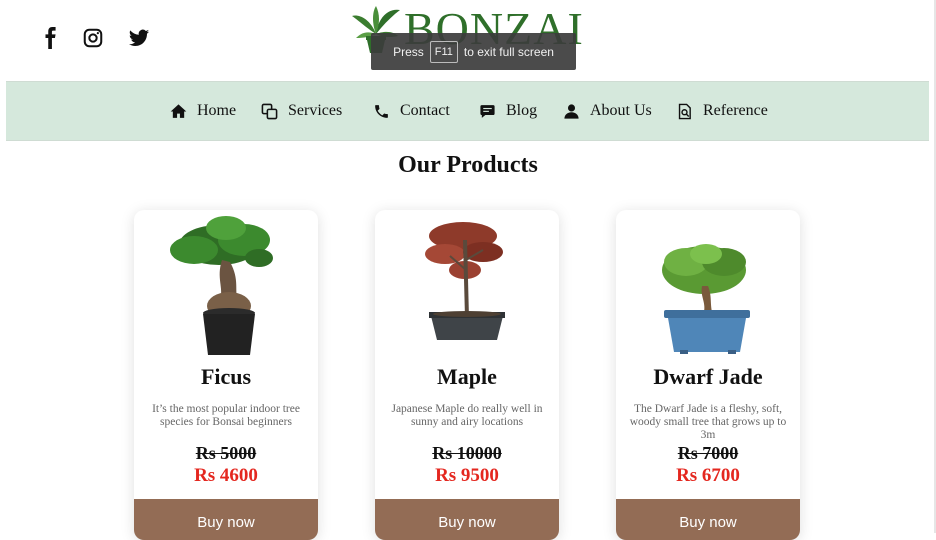  Describe the element at coordinates (708, 475) in the screenshot. I see `product-new-price: Rs 6700` at that location.